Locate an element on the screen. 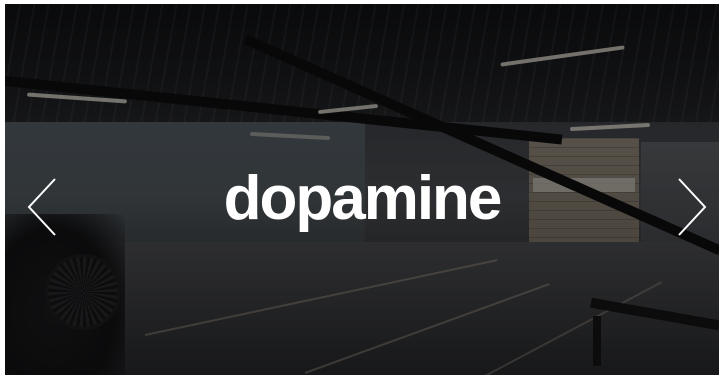  chevron-right-icon is located at coordinates (692, 207).